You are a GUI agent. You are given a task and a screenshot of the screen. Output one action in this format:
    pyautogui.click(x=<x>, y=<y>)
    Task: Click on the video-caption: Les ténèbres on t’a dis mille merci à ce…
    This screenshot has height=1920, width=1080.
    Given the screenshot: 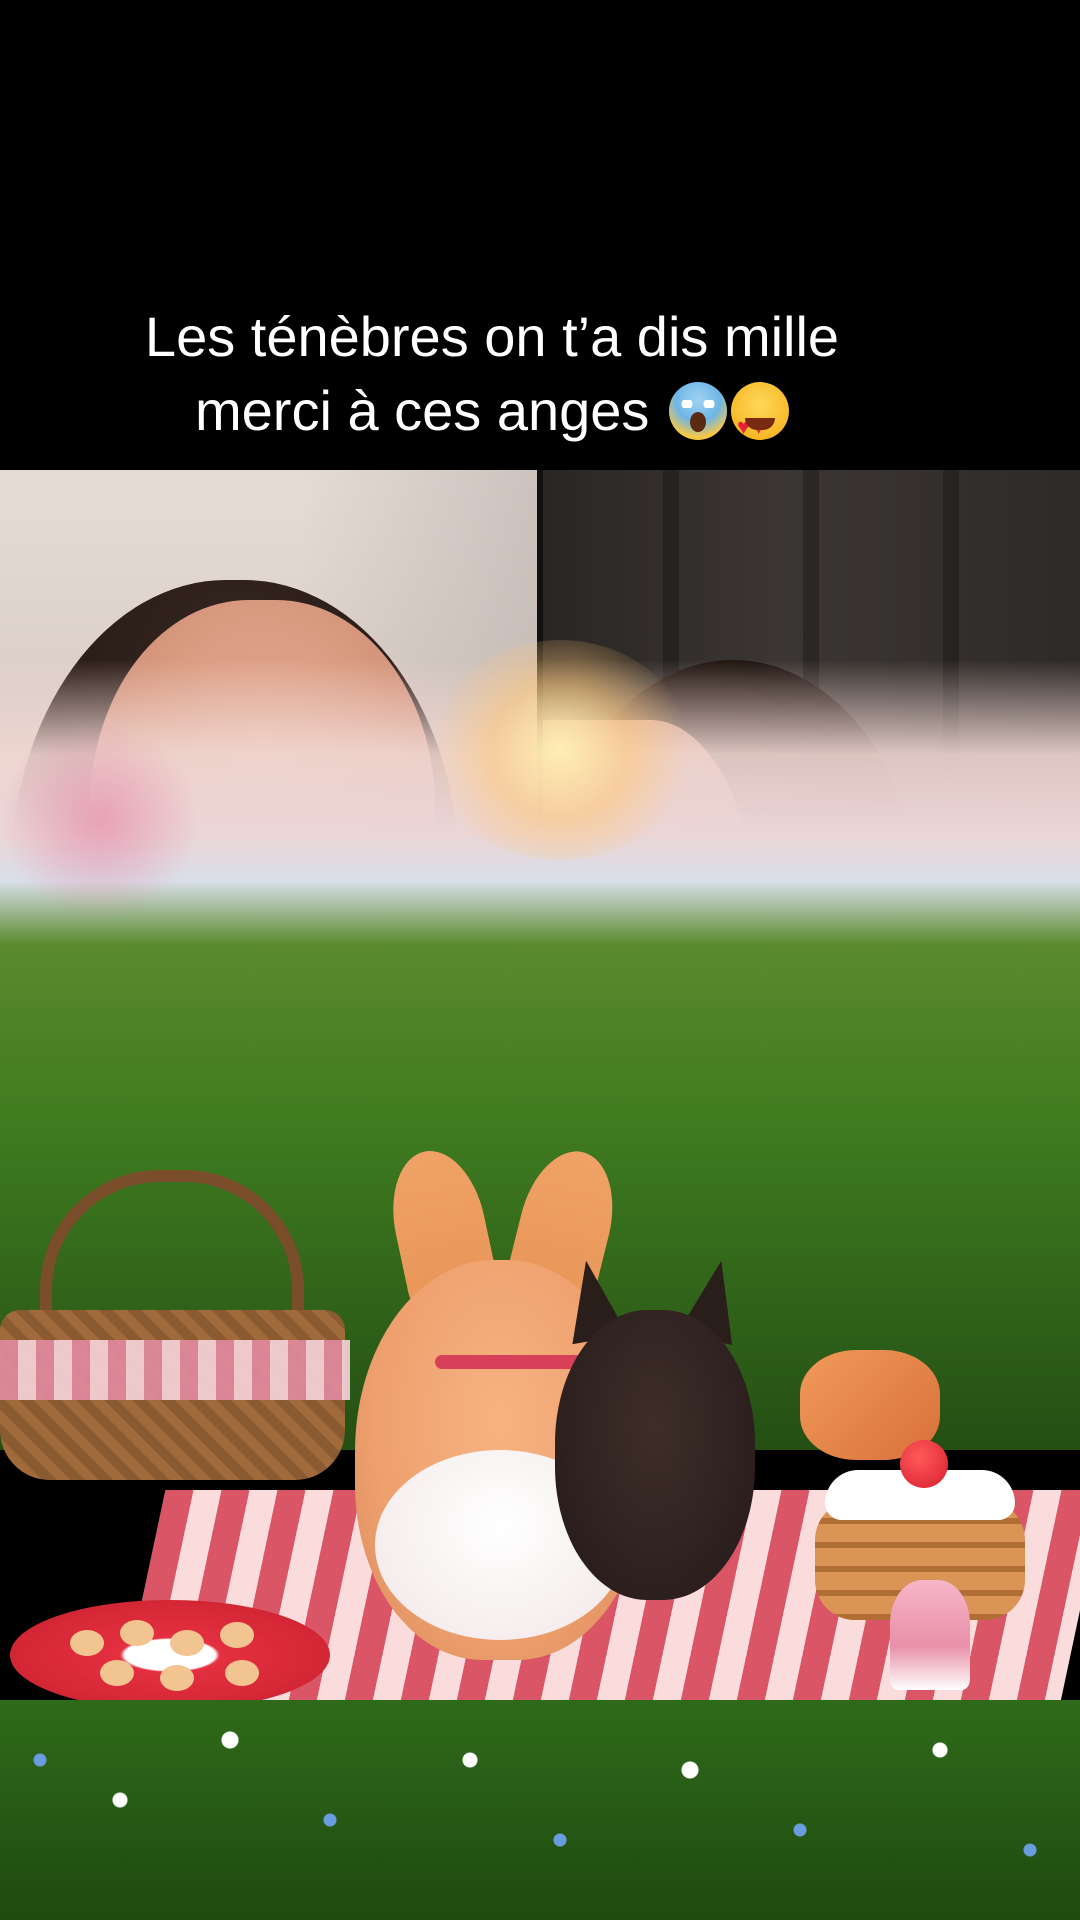 What is the action you would take?
    pyautogui.click(x=540, y=382)
    